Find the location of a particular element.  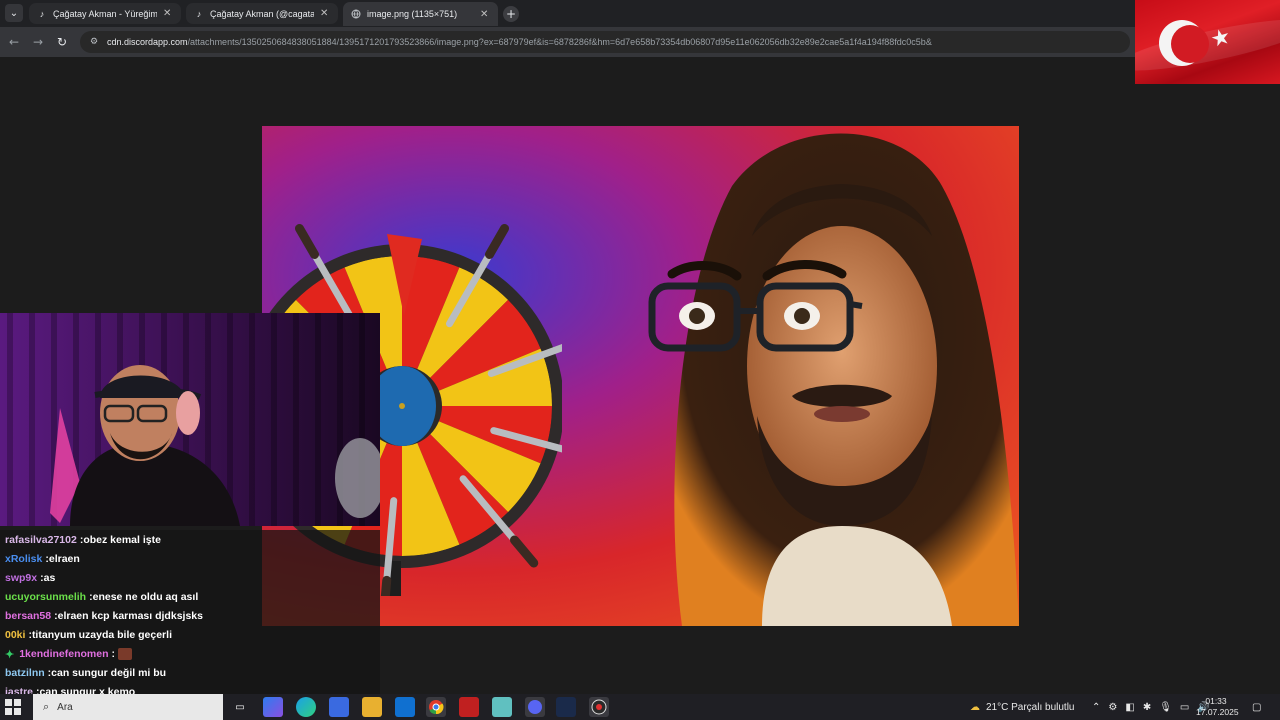

chat-text: enese ne oldu aq asıl is located at coordinates (145, 597).